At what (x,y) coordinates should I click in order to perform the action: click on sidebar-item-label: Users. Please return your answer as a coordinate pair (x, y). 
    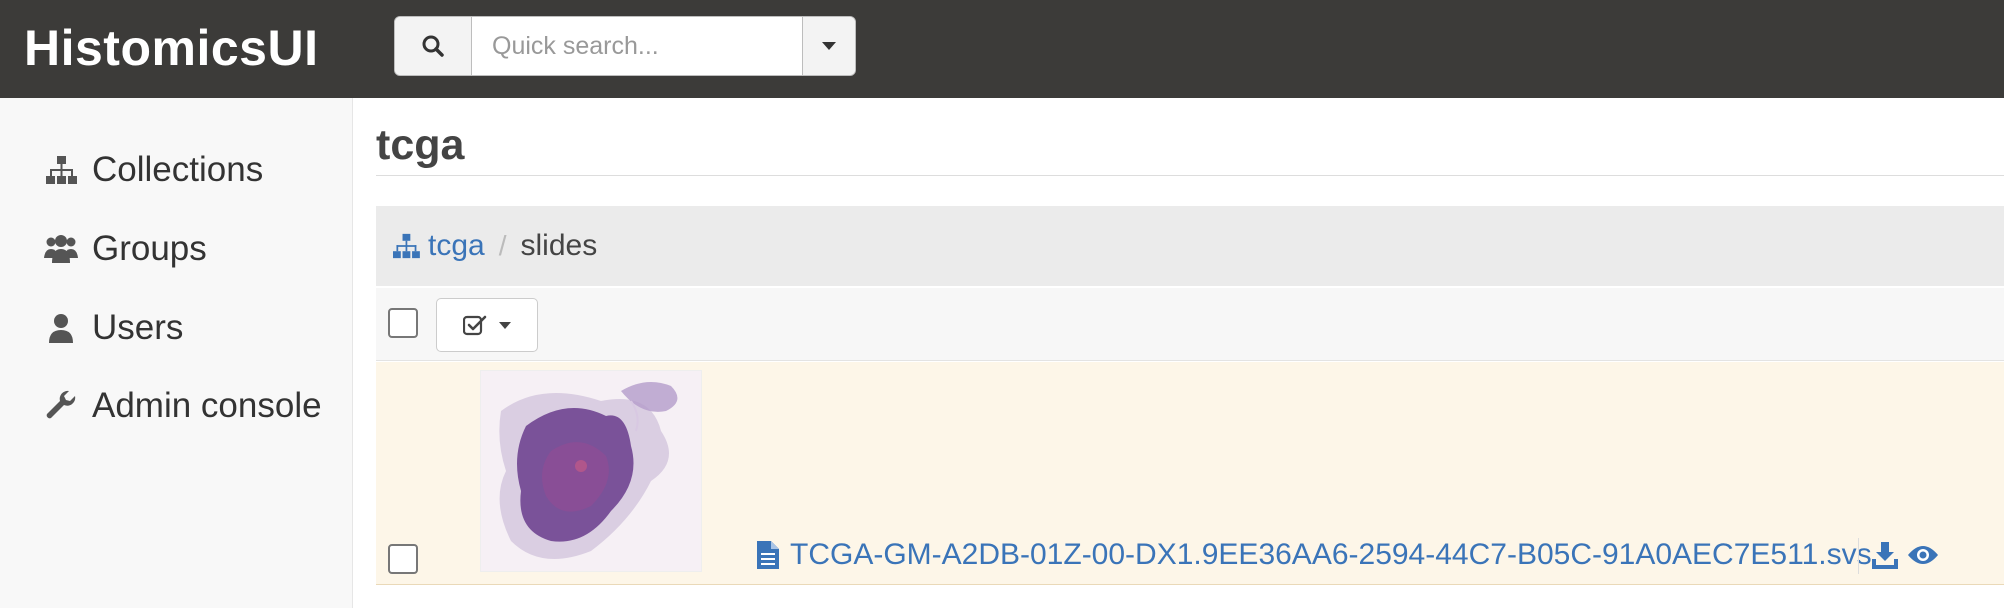
    Looking at the image, I should click on (138, 327).